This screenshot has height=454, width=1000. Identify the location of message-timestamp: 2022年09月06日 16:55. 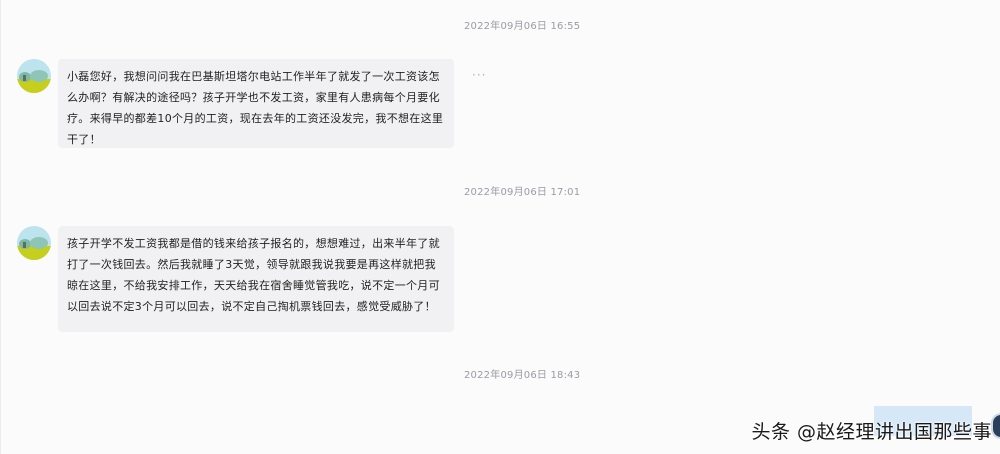
(522, 26).